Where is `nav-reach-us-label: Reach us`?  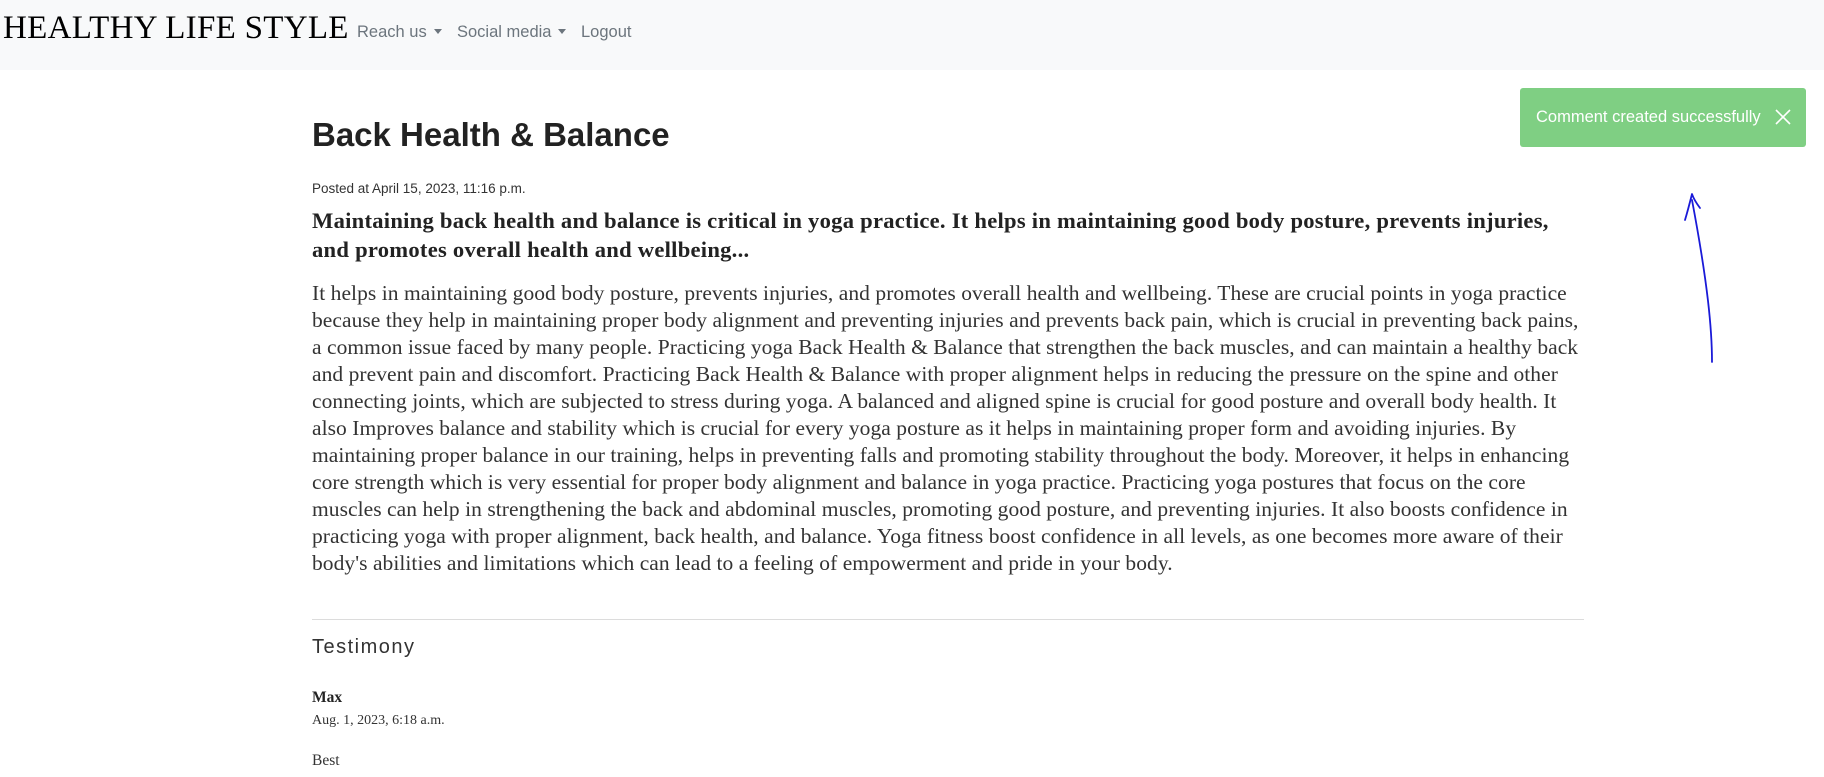 nav-reach-us-label: Reach us is located at coordinates (392, 32).